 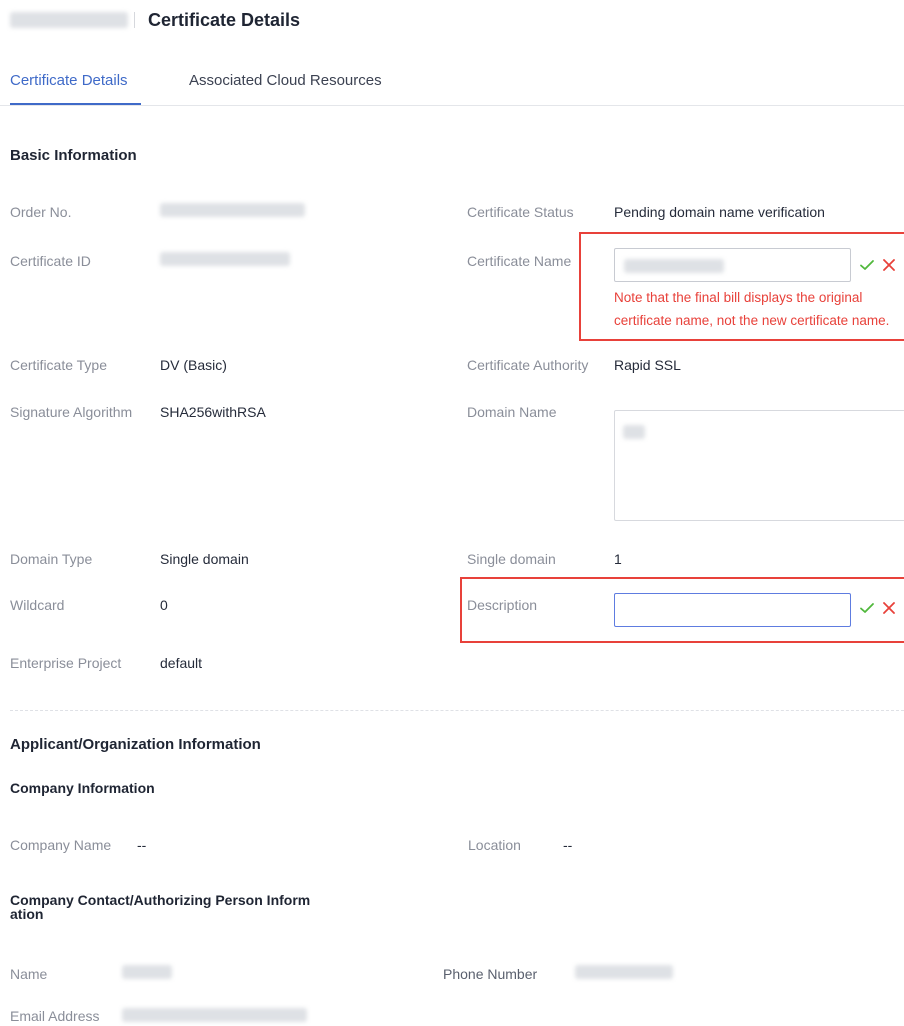 What do you see at coordinates (494, 845) in the screenshot?
I see `location-label: Location` at bounding box center [494, 845].